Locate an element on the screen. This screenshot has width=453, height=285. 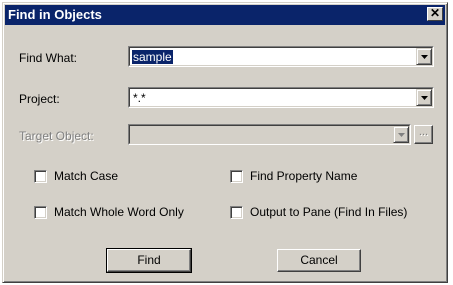
target-object-input is located at coordinates (133, 135).